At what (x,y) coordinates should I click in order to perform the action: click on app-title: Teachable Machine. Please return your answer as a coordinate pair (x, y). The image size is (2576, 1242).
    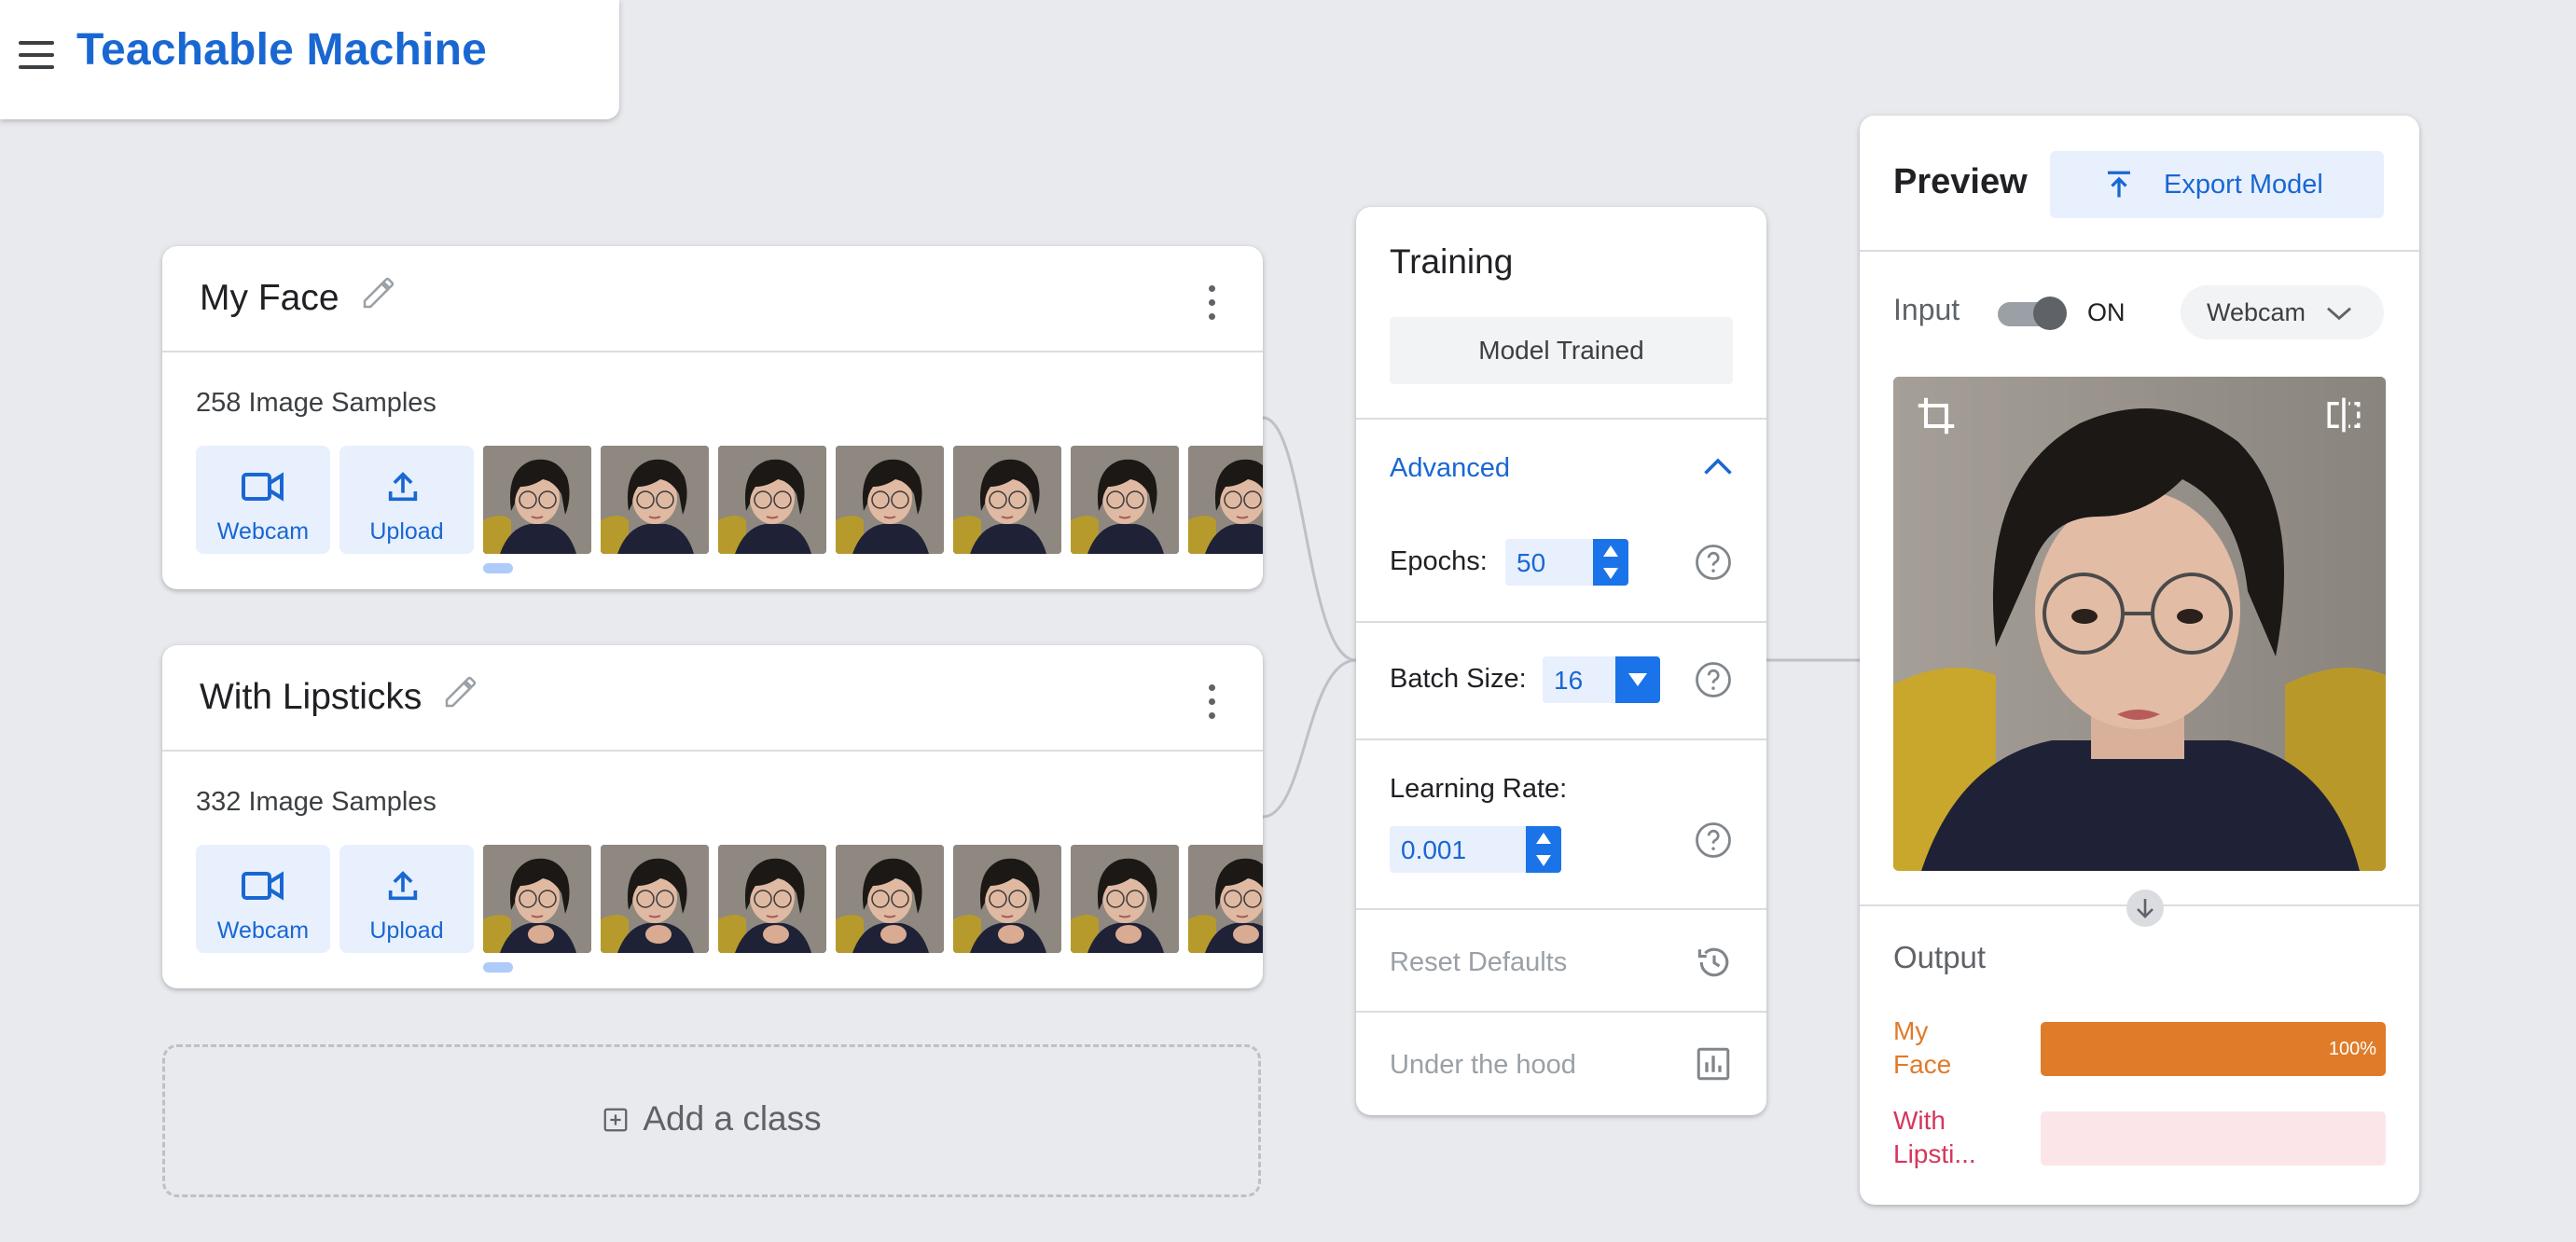
    Looking at the image, I should click on (281, 50).